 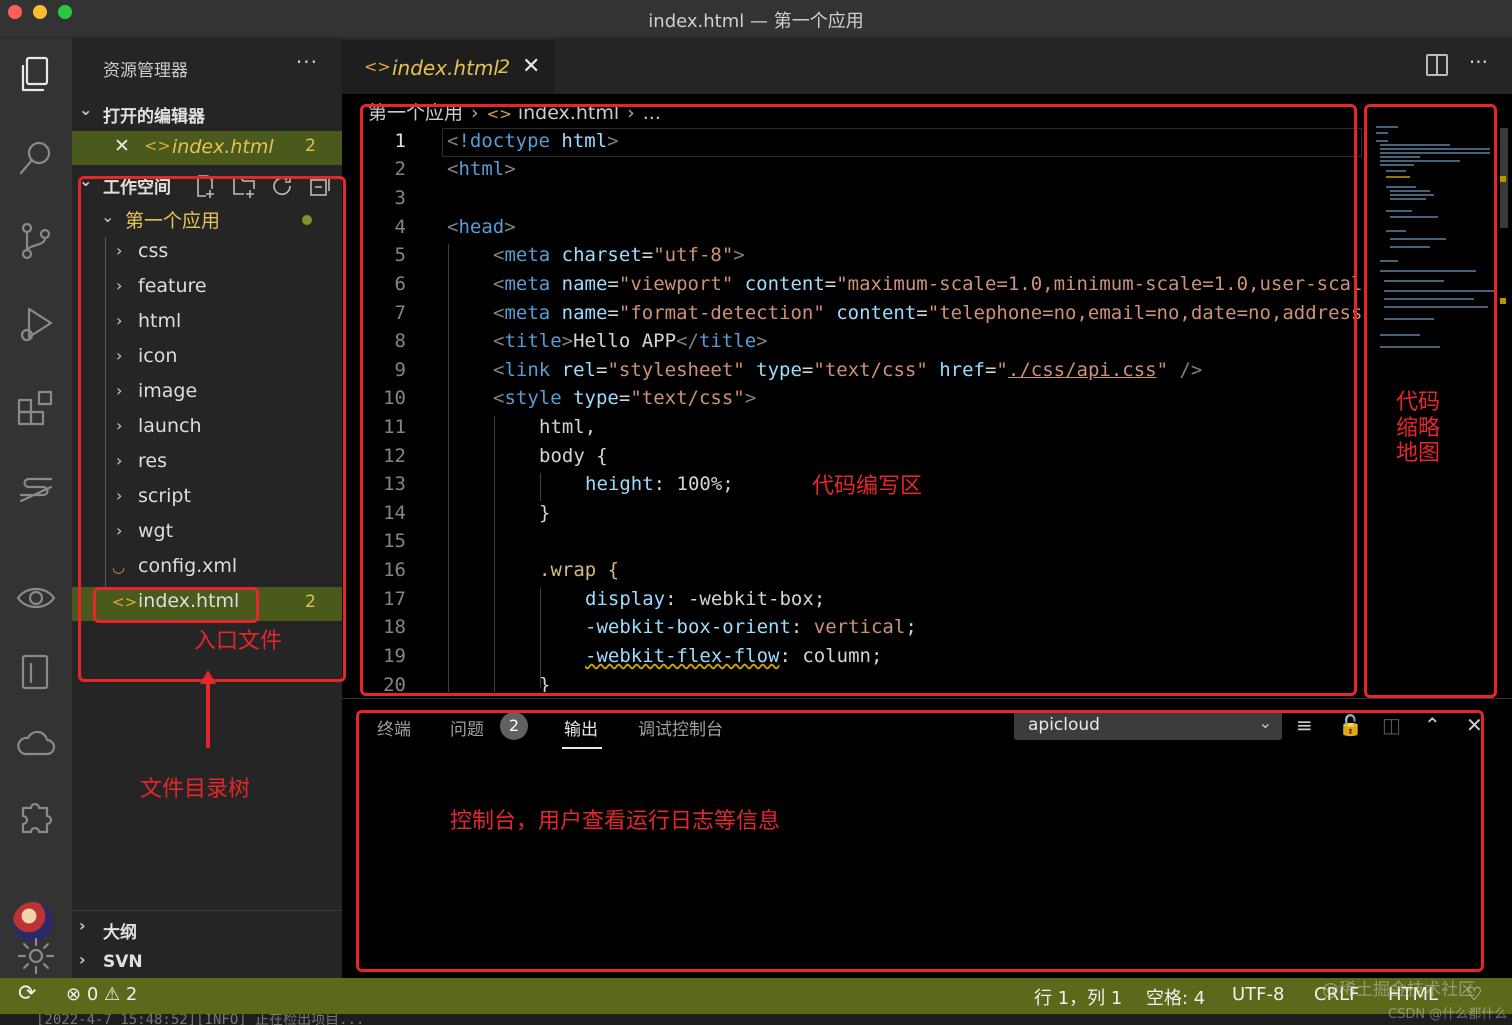 I want to click on csdn-watermark: CSDN @什么都什么, so click(x=1448, y=1014).